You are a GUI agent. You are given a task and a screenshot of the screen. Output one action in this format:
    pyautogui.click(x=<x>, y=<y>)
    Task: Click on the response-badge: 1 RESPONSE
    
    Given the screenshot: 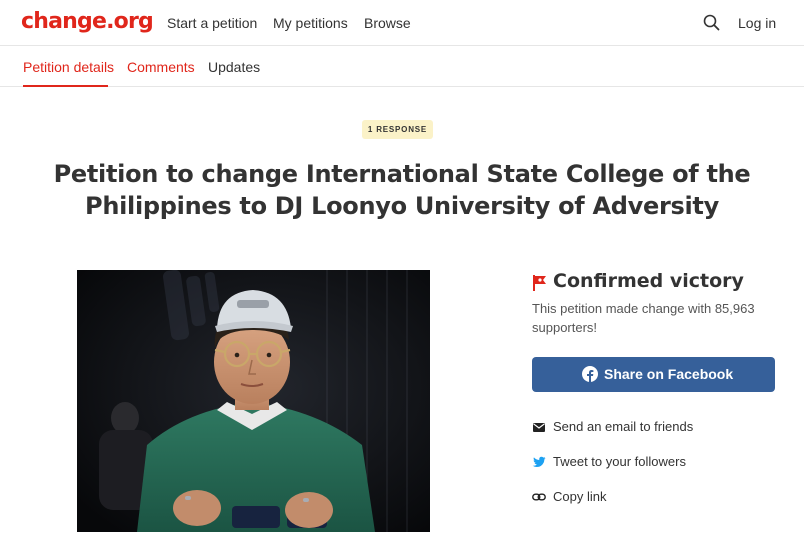 What is the action you would take?
    pyautogui.click(x=397, y=129)
    